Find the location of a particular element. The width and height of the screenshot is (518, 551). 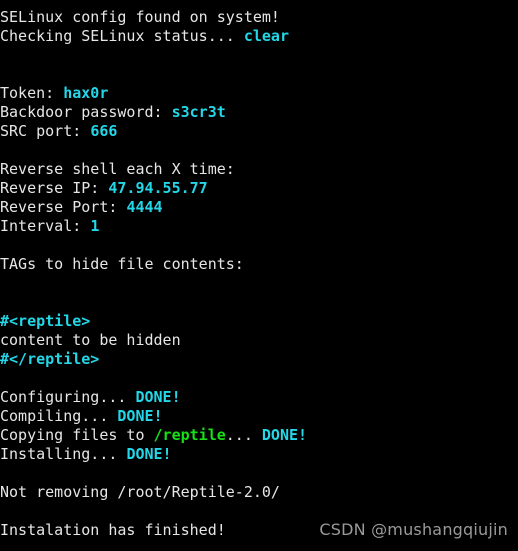

terminal-line-compiling: Compiling... DONE! is located at coordinates (259, 416).